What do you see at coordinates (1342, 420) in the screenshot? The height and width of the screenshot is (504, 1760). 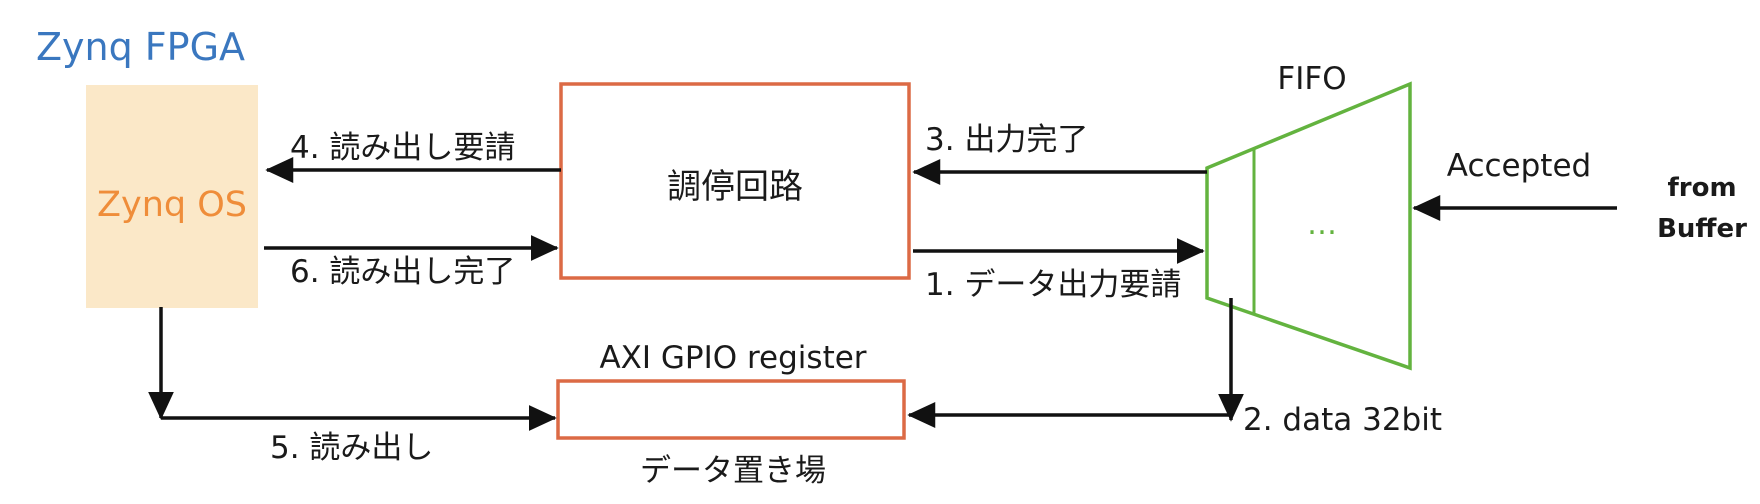 I see `label-step2: 2. data 32bit` at bounding box center [1342, 420].